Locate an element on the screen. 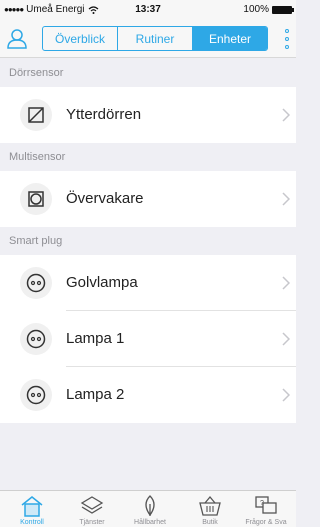  status-right: 100% is located at coordinates (268, 9).